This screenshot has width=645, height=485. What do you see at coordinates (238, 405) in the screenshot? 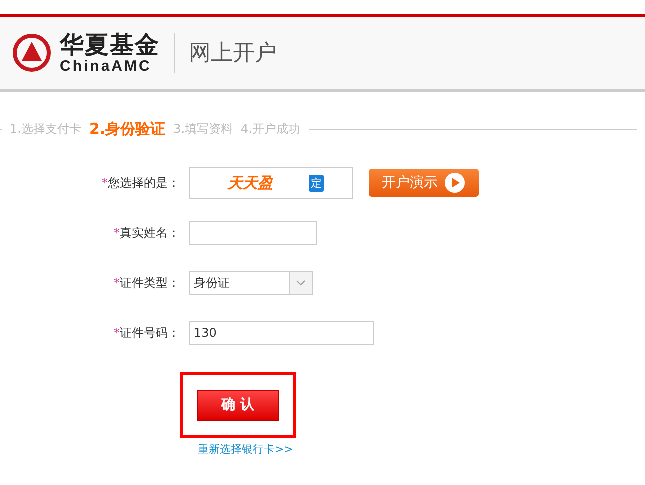
I see `confirm-button: 确 认` at bounding box center [238, 405].